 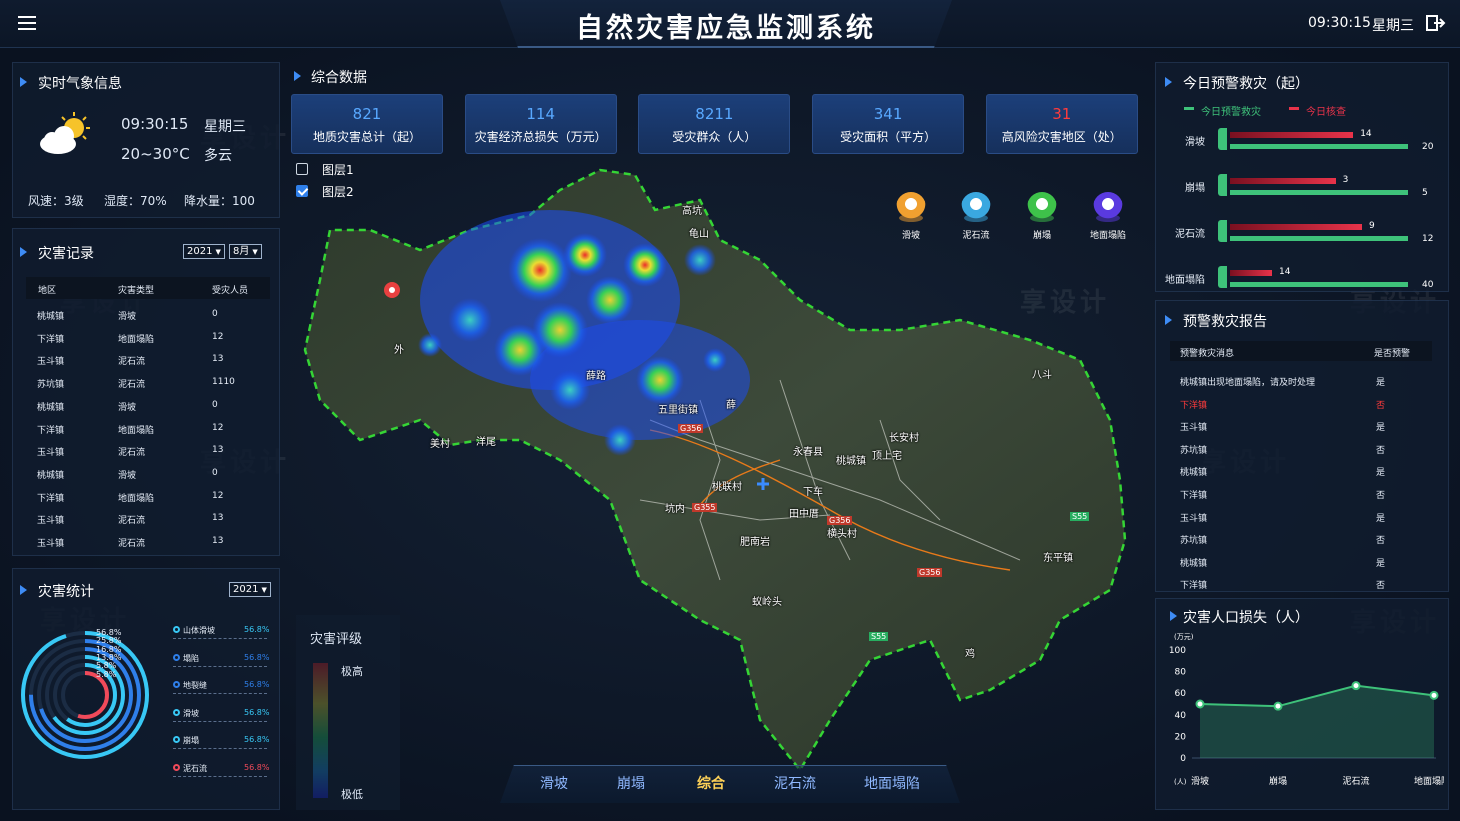 I want to click on records-cell: 苏坑镇, so click(x=51, y=385).